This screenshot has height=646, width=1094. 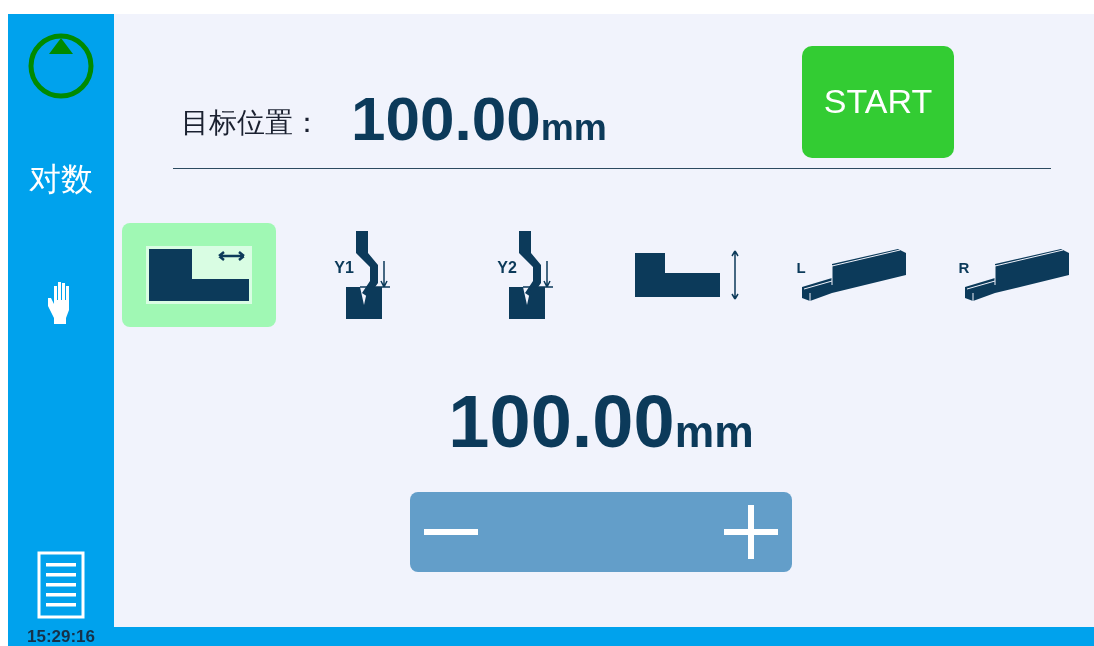 What do you see at coordinates (362, 275) in the screenshot?
I see `axis-tab: Y1` at bounding box center [362, 275].